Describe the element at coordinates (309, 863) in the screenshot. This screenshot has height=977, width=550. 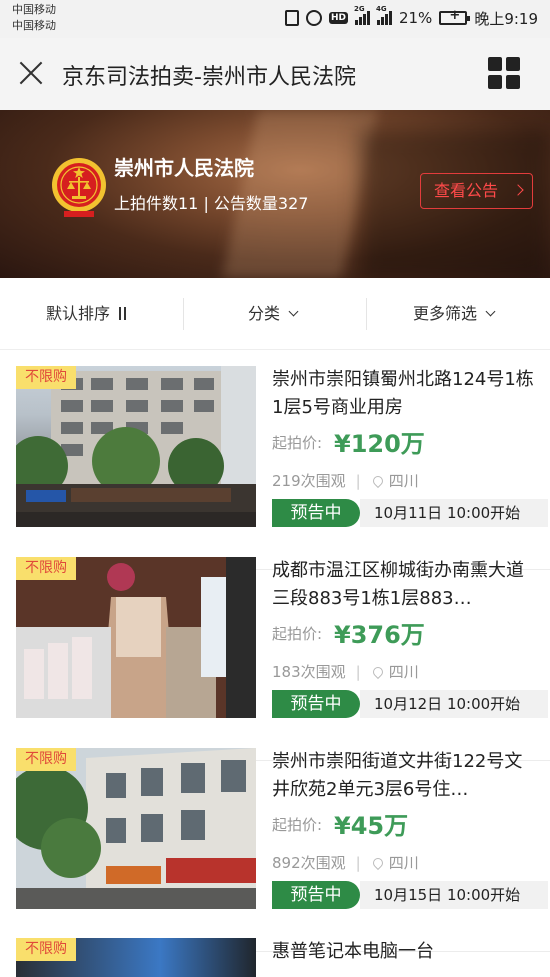
I see `view-count: 892次围观` at that location.